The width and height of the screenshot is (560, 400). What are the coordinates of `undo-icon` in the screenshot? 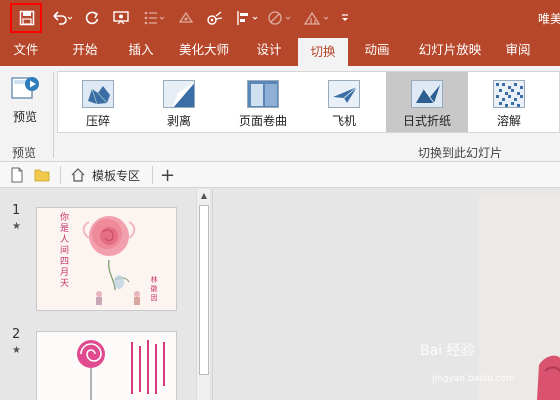 It's located at (62, 18).